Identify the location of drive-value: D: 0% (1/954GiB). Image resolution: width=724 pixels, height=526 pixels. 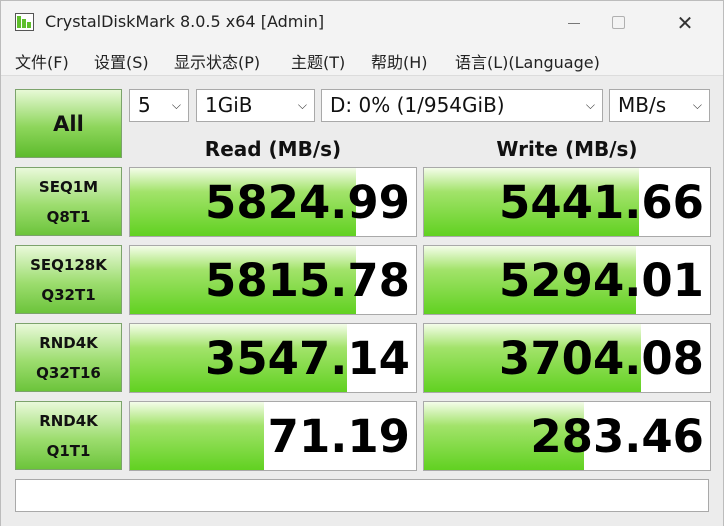
(417, 105).